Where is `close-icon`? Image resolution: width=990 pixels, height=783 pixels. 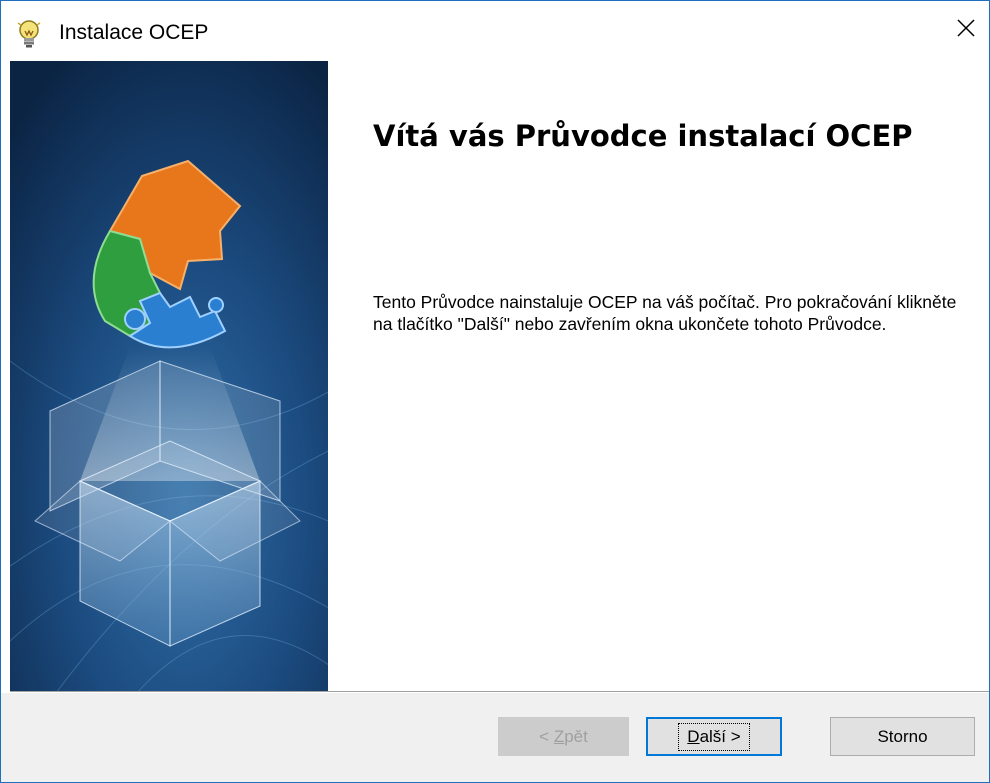
close-icon is located at coordinates (966, 30).